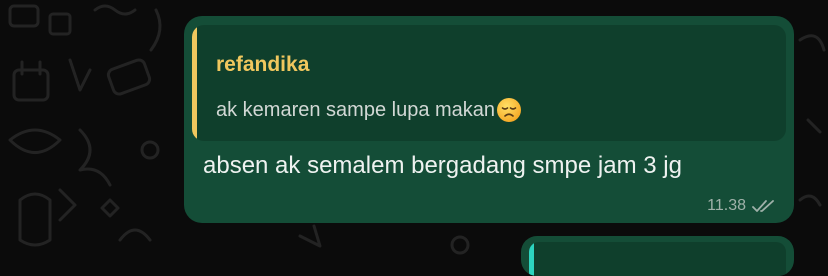 Image resolution: width=828 pixels, height=276 pixels. I want to click on disappointed-face-icon, so click(509, 110).